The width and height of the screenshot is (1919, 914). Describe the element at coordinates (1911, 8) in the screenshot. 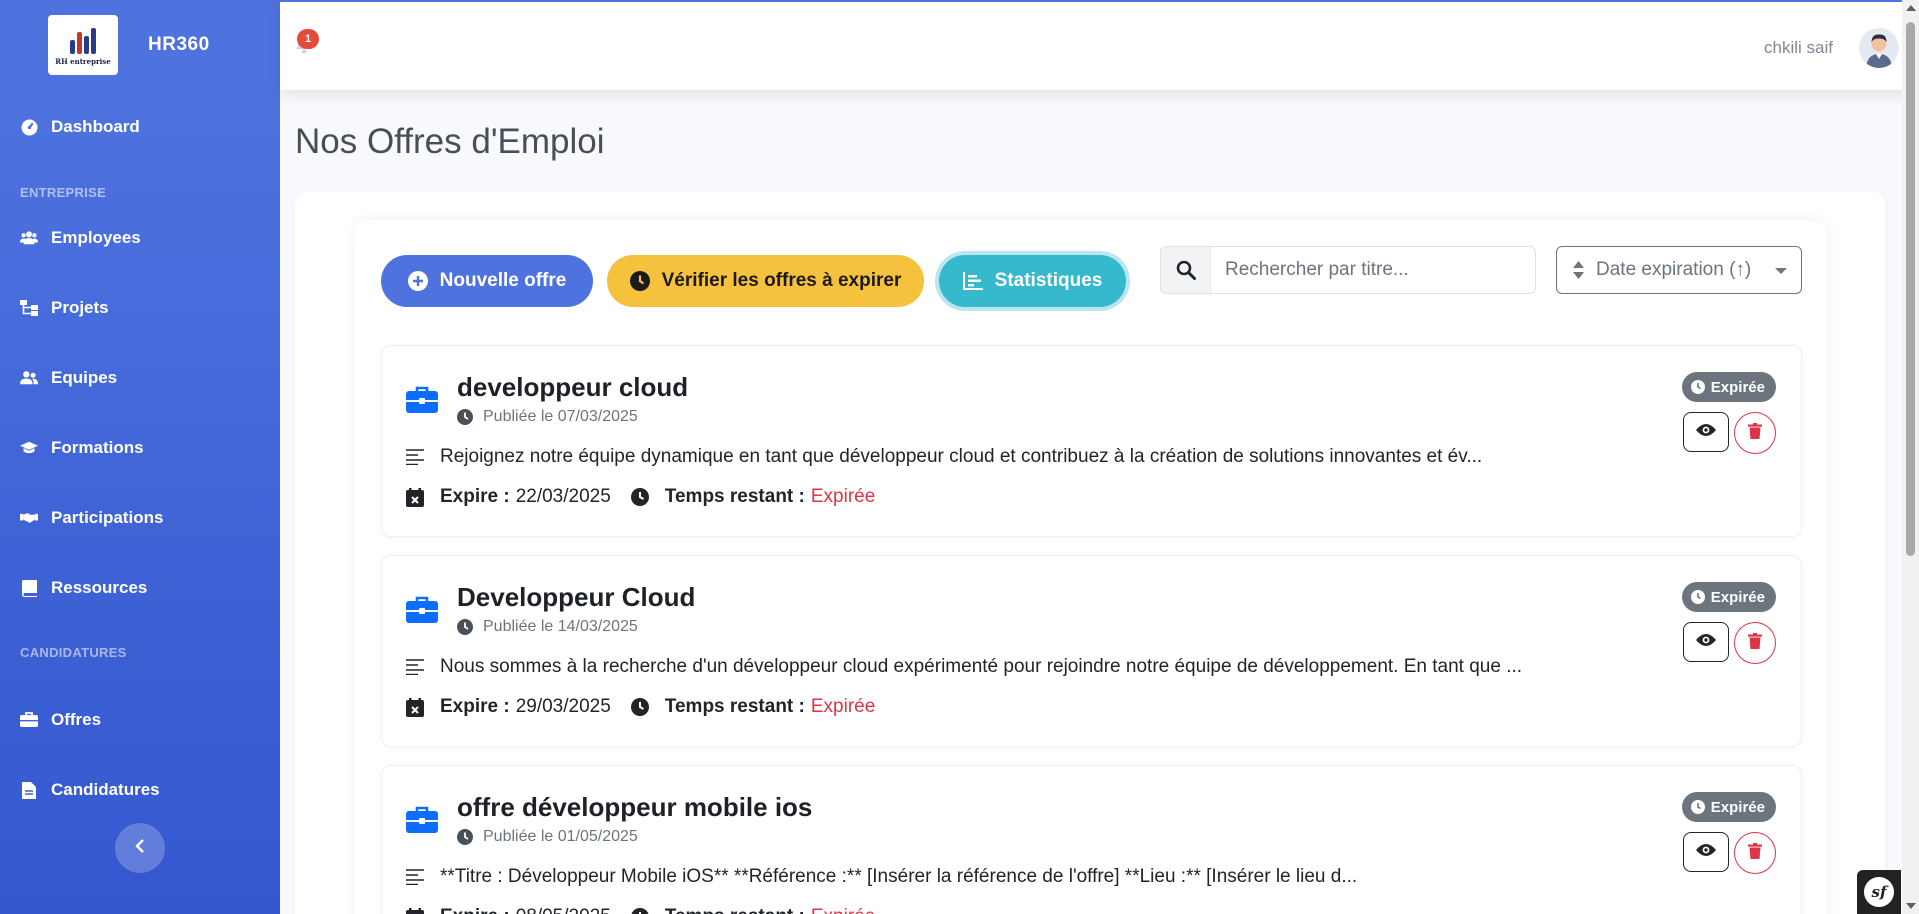

I see `scroll-up-arrow-icon` at that location.